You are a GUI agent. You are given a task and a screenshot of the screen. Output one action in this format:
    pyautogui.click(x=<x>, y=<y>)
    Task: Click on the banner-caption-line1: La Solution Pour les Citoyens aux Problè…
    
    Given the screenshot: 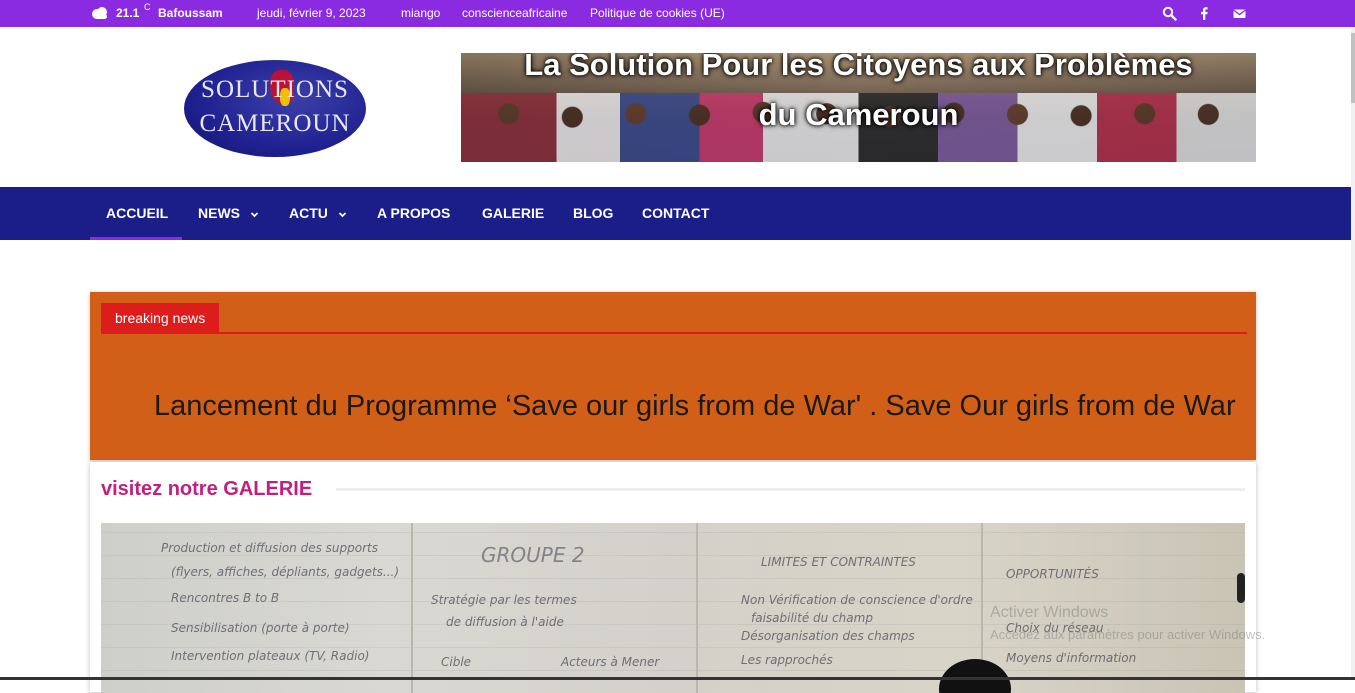 What is the action you would take?
    pyautogui.click(x=858, y=67)
    